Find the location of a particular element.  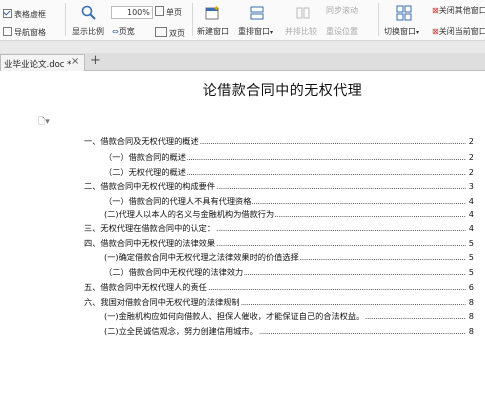

nav-pane-checkbox: 导航窗格 is located at coordinates (24, 32).